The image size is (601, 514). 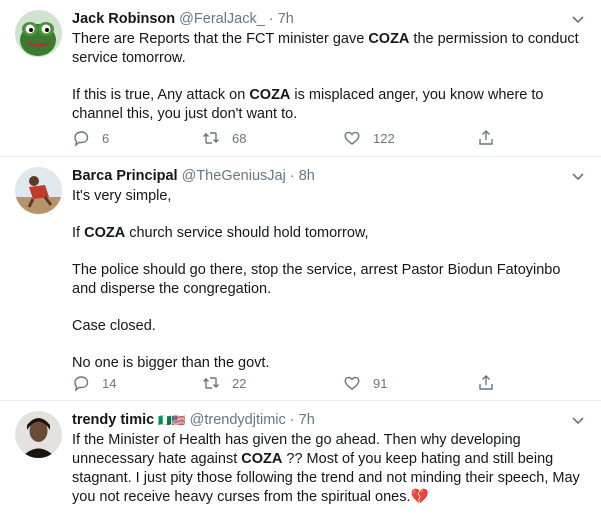 What do you see at coordinates (239, 138) in the screenshot?
I see `retweet-count: 68` at bounding box center [239, 138].